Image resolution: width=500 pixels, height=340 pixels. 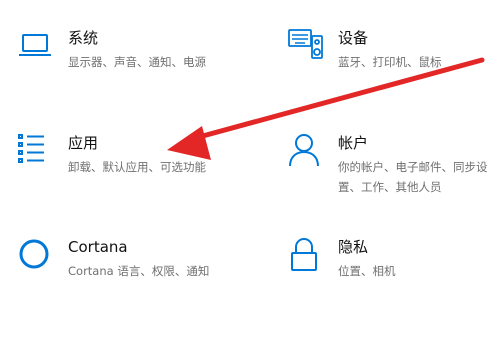 What do you see at coordinates (36, 46) in the screenshot?
I see `laptop-icon` at bounding box center [36, 46].